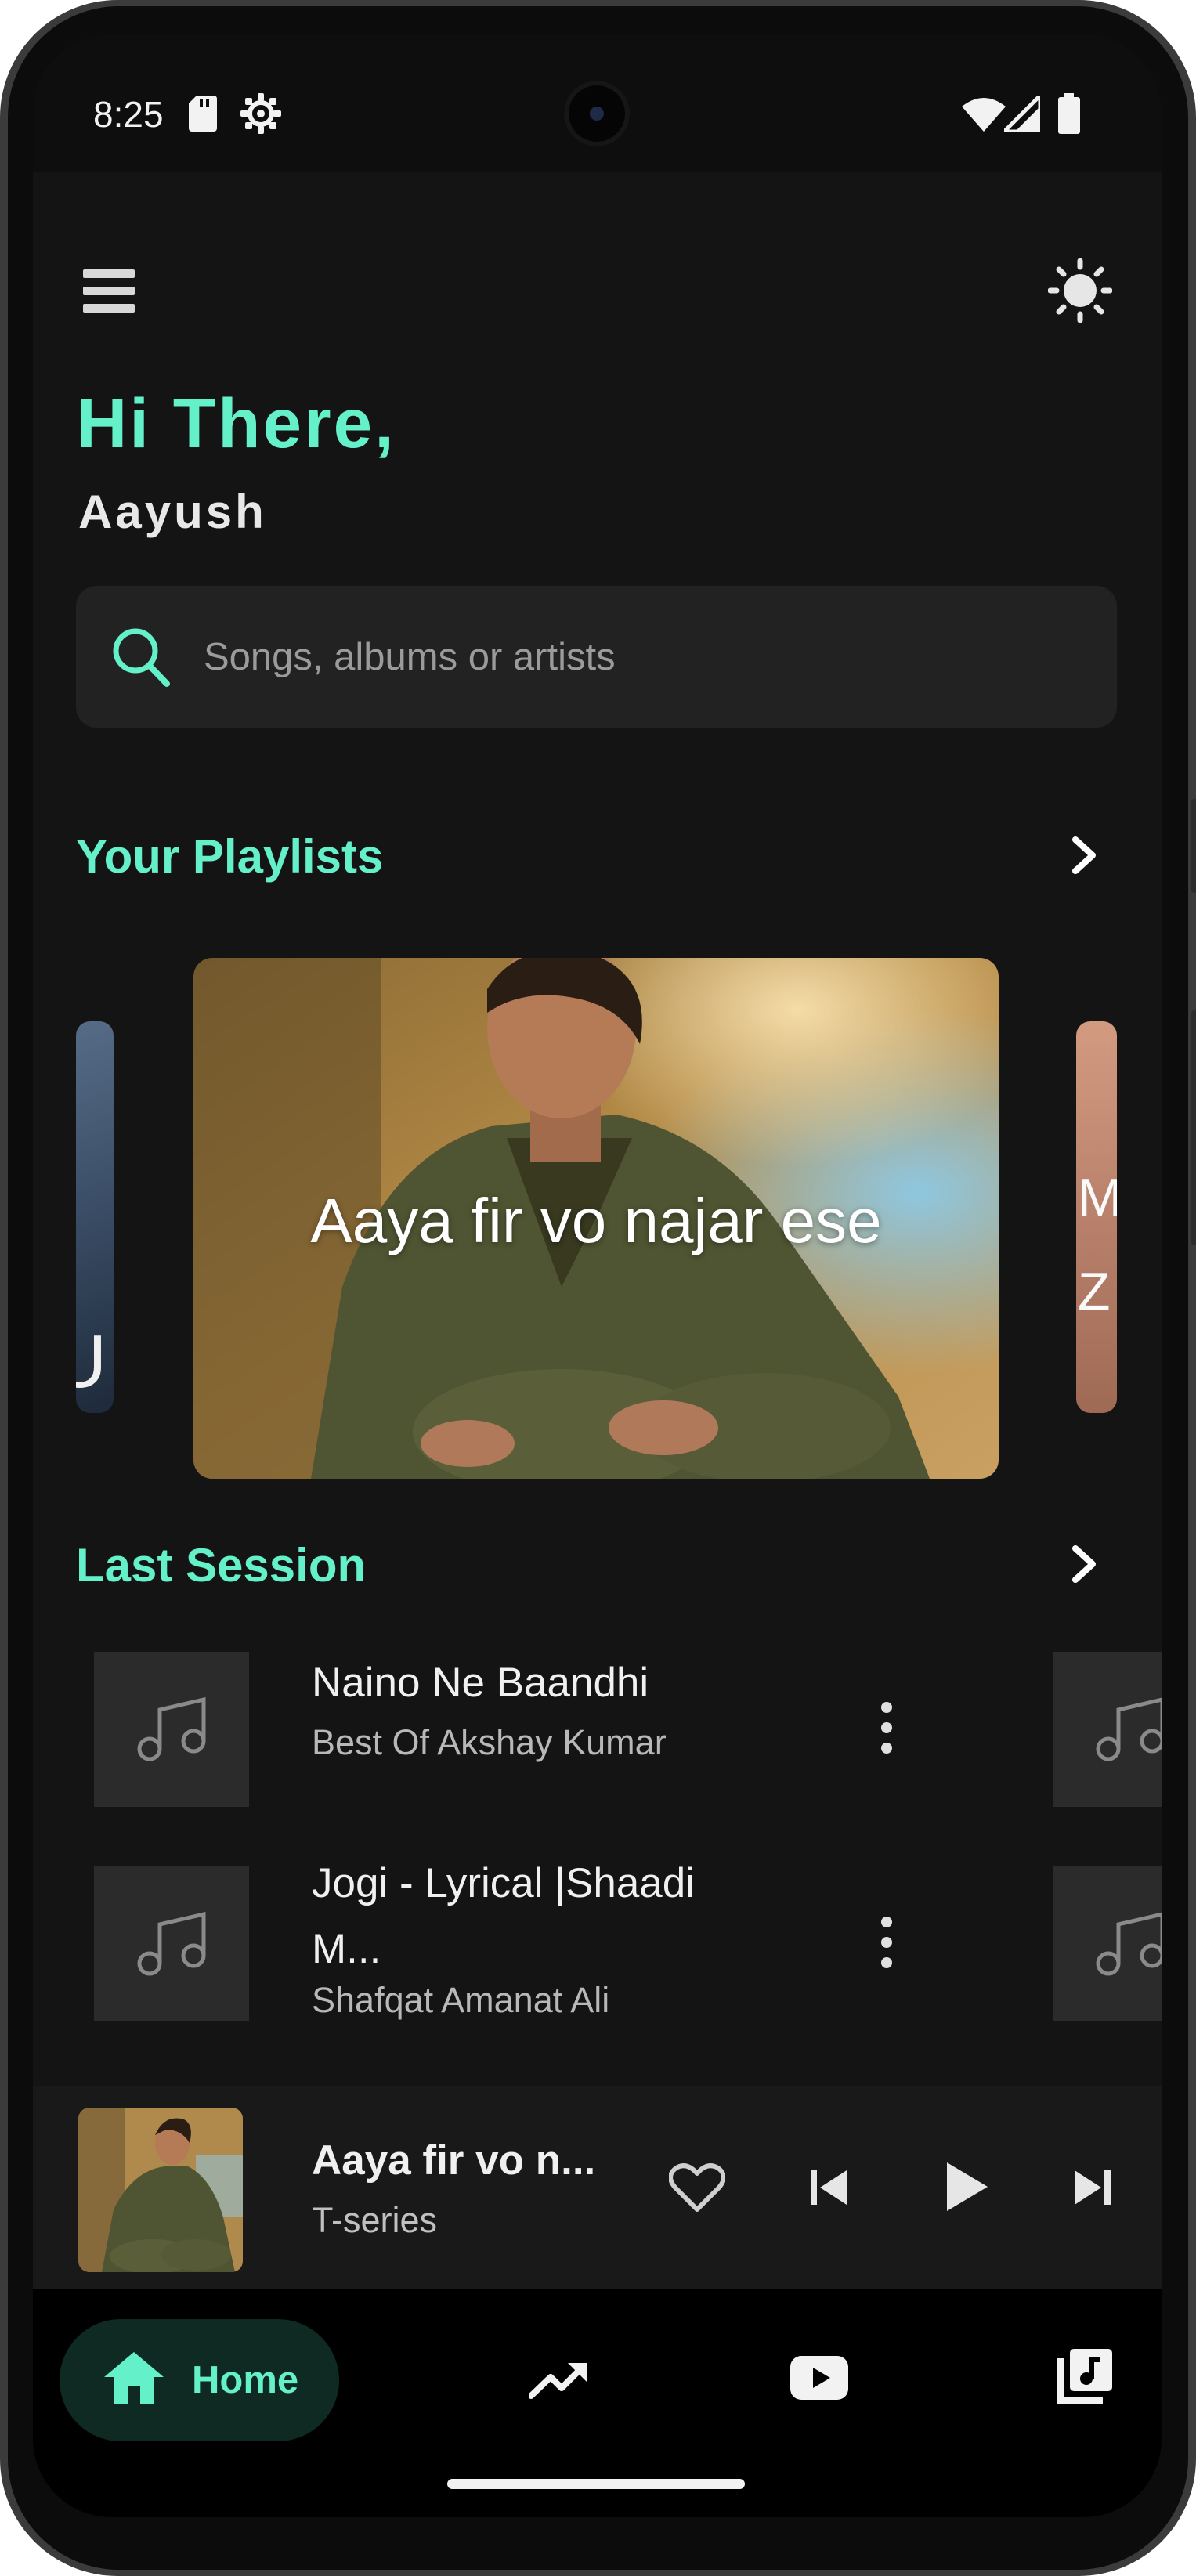 This screenshot has height=2576, width=1196. Describe the element at coordinates (967, 2186) in the screenshot. I see `play-icon` at that location.